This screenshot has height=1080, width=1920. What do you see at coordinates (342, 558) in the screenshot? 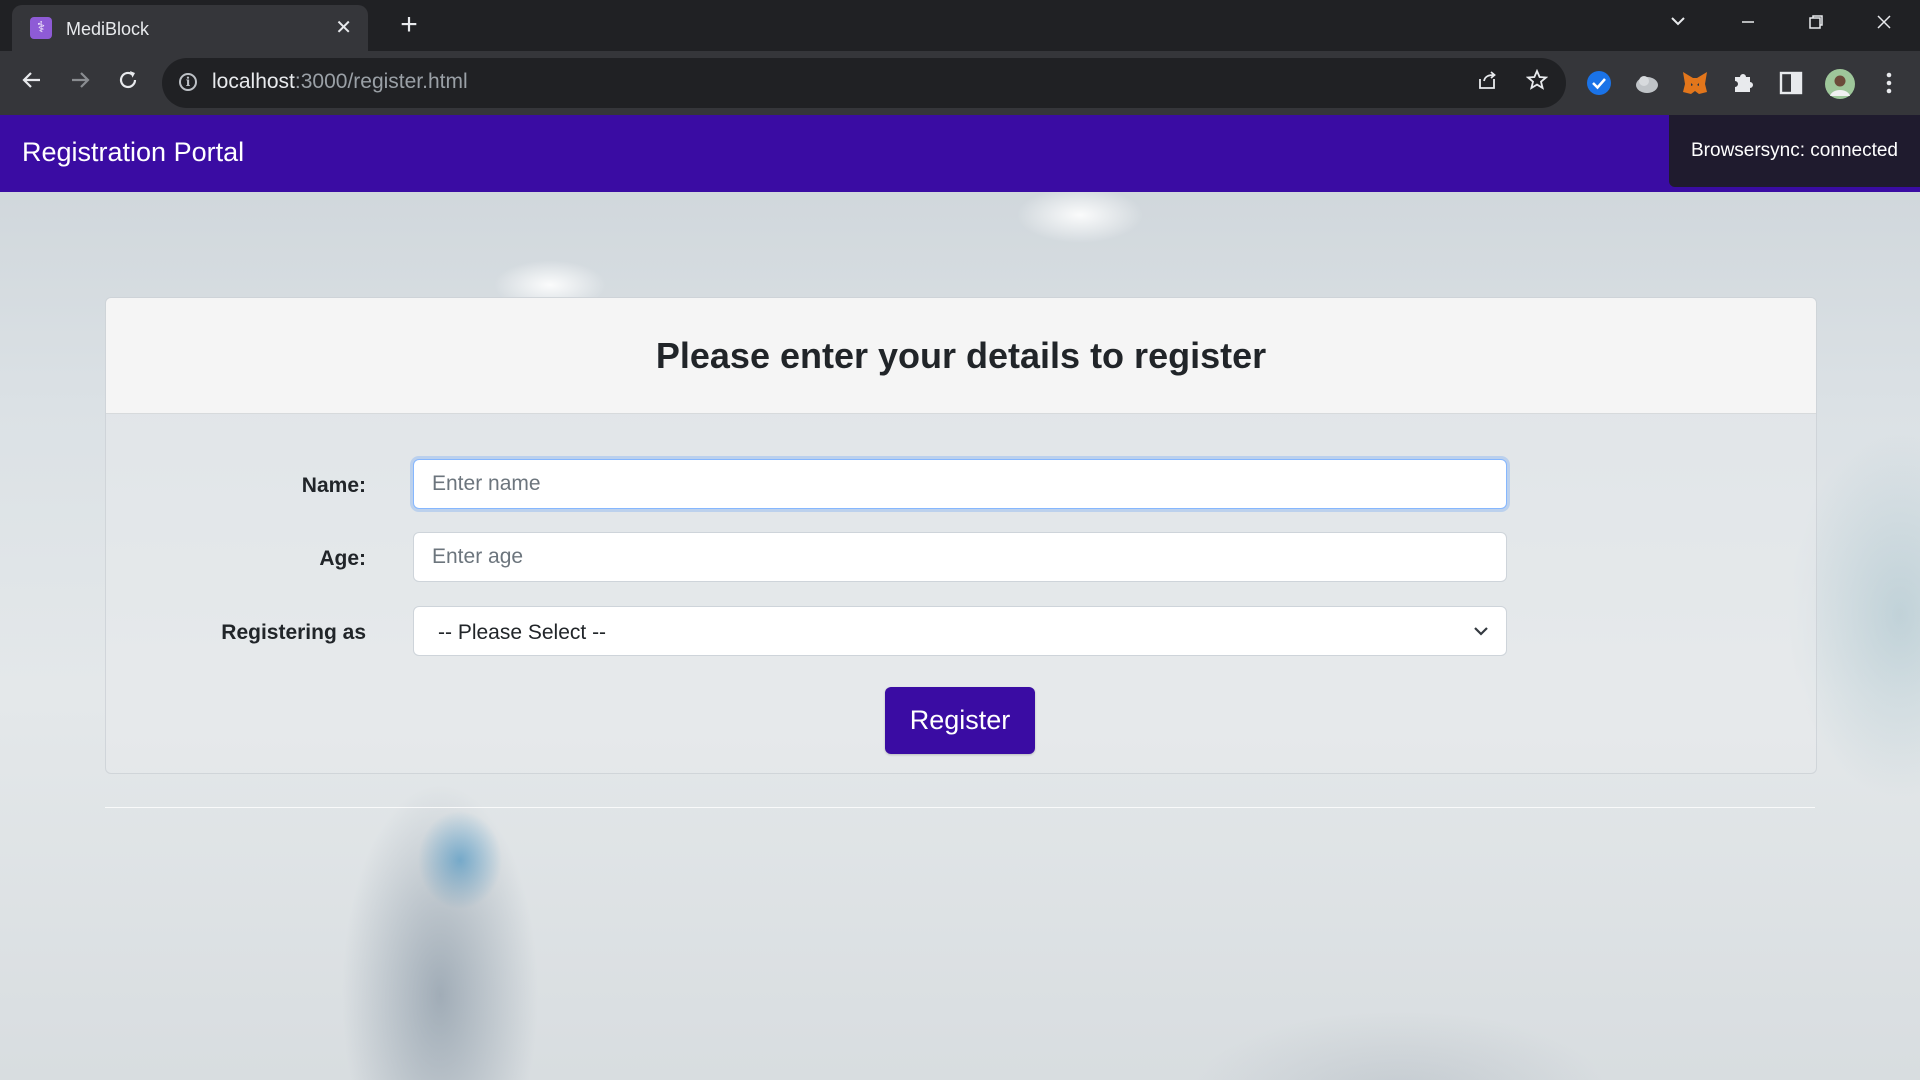
I see `age-label: Age:` at bounding box center [342, 558].